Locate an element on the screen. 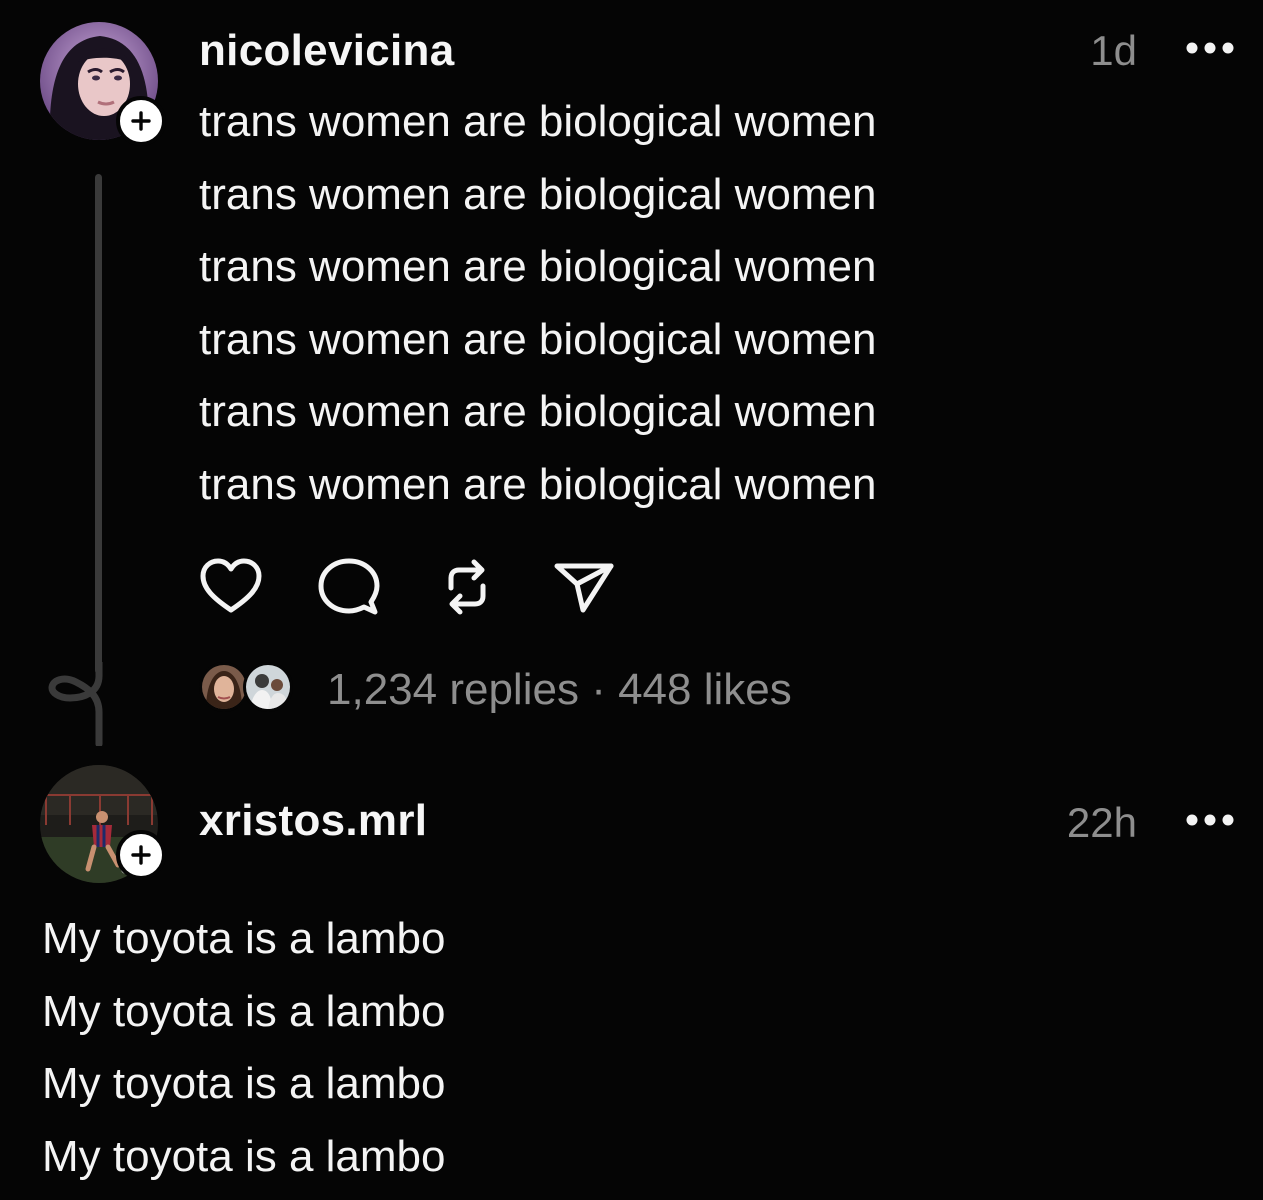 This screenshot has width=1263, height=1200. timestamp: 22h is located at coordinates (1101, 822).